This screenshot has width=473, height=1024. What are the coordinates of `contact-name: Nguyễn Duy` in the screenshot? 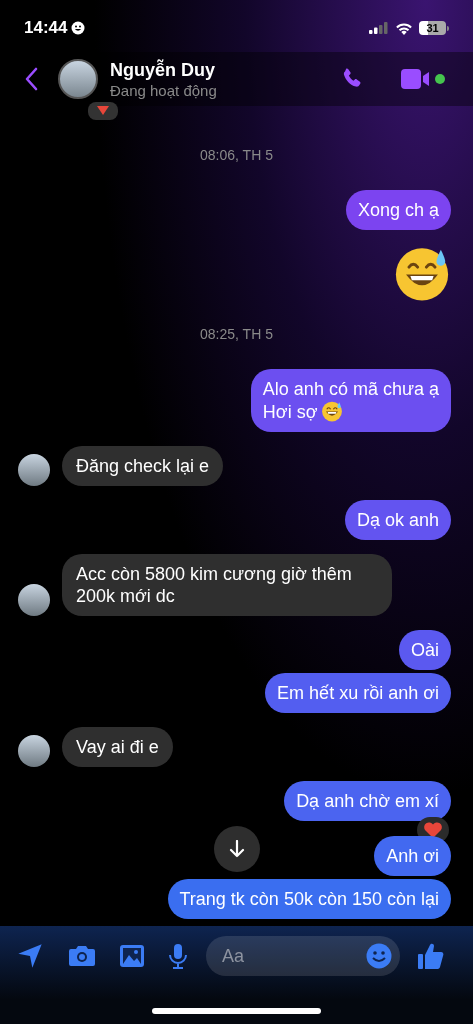 It's located at (163, 69).